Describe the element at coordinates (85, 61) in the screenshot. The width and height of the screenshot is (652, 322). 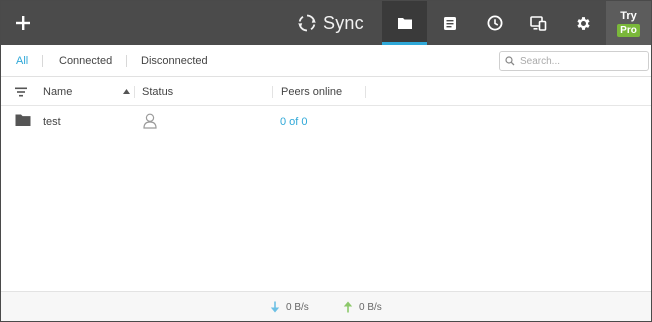
I see `filter-tab-connected: Connected` at that location.